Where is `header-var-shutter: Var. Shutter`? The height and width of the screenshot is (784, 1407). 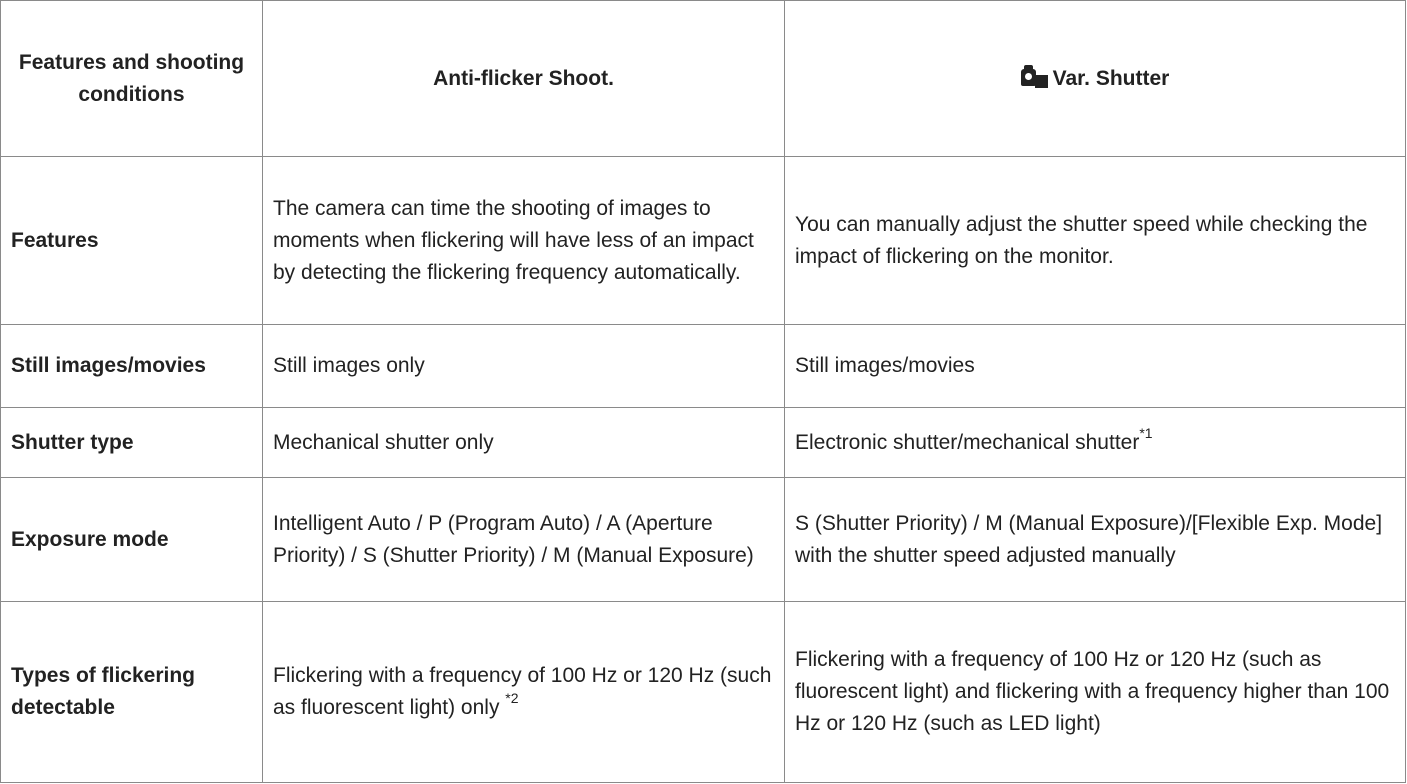 header-var-shutter: Var. Shutter is located at coordinates (1095, 78).